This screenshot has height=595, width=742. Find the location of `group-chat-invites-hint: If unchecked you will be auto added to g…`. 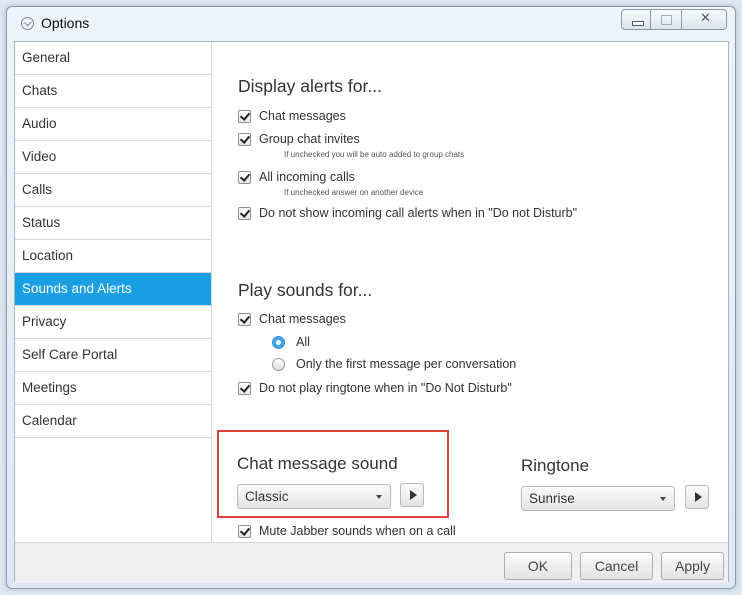

group-chat-invites-hint: If unchecked you will be auto added to g… is located at coordinates (374, 154).